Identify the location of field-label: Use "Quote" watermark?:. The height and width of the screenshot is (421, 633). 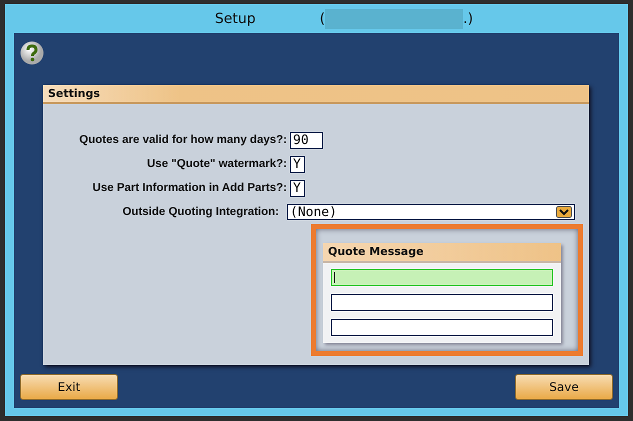
(216, 164).